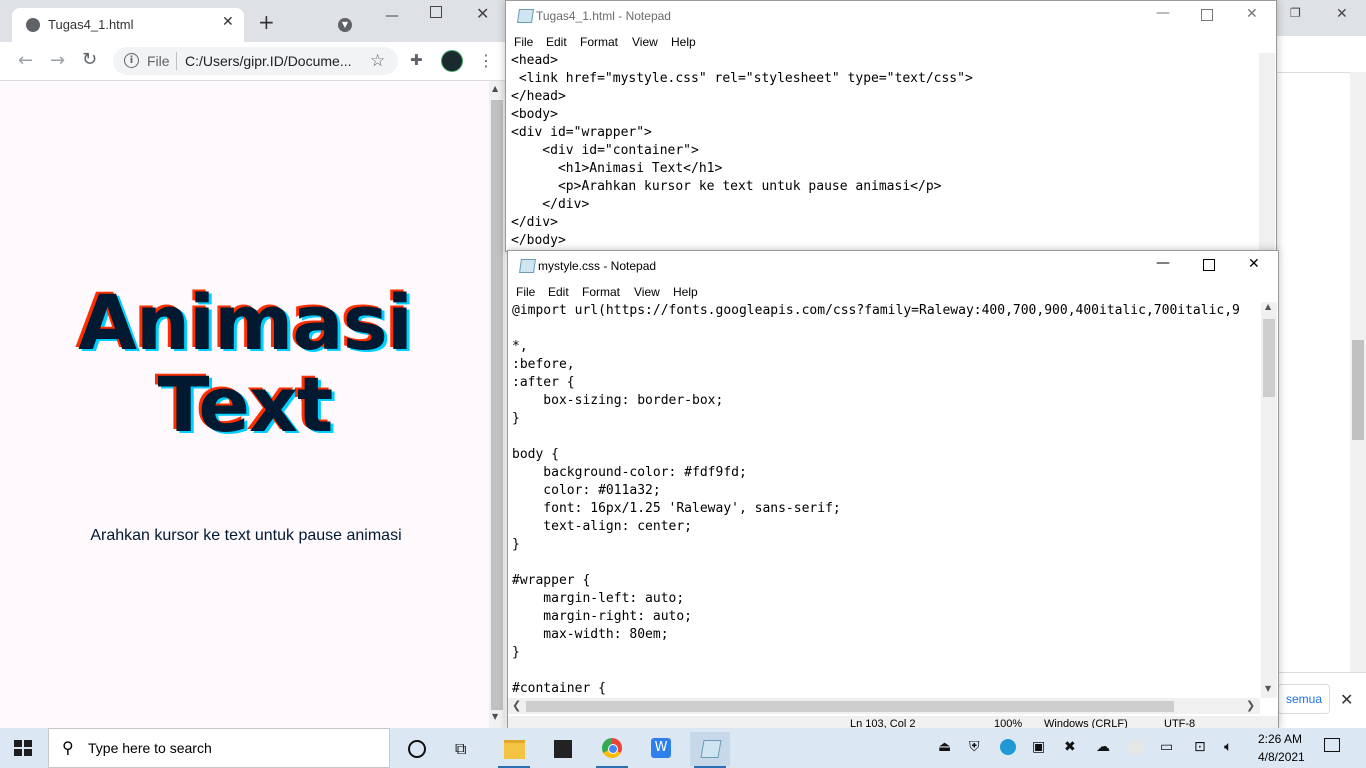 The width and height of the screenshot is (1366, 768). What do you see at coordinates (1103, 747) in the screenshot?
I see `cloud-off-icon: ☁` at bounding box center [1103, 747].